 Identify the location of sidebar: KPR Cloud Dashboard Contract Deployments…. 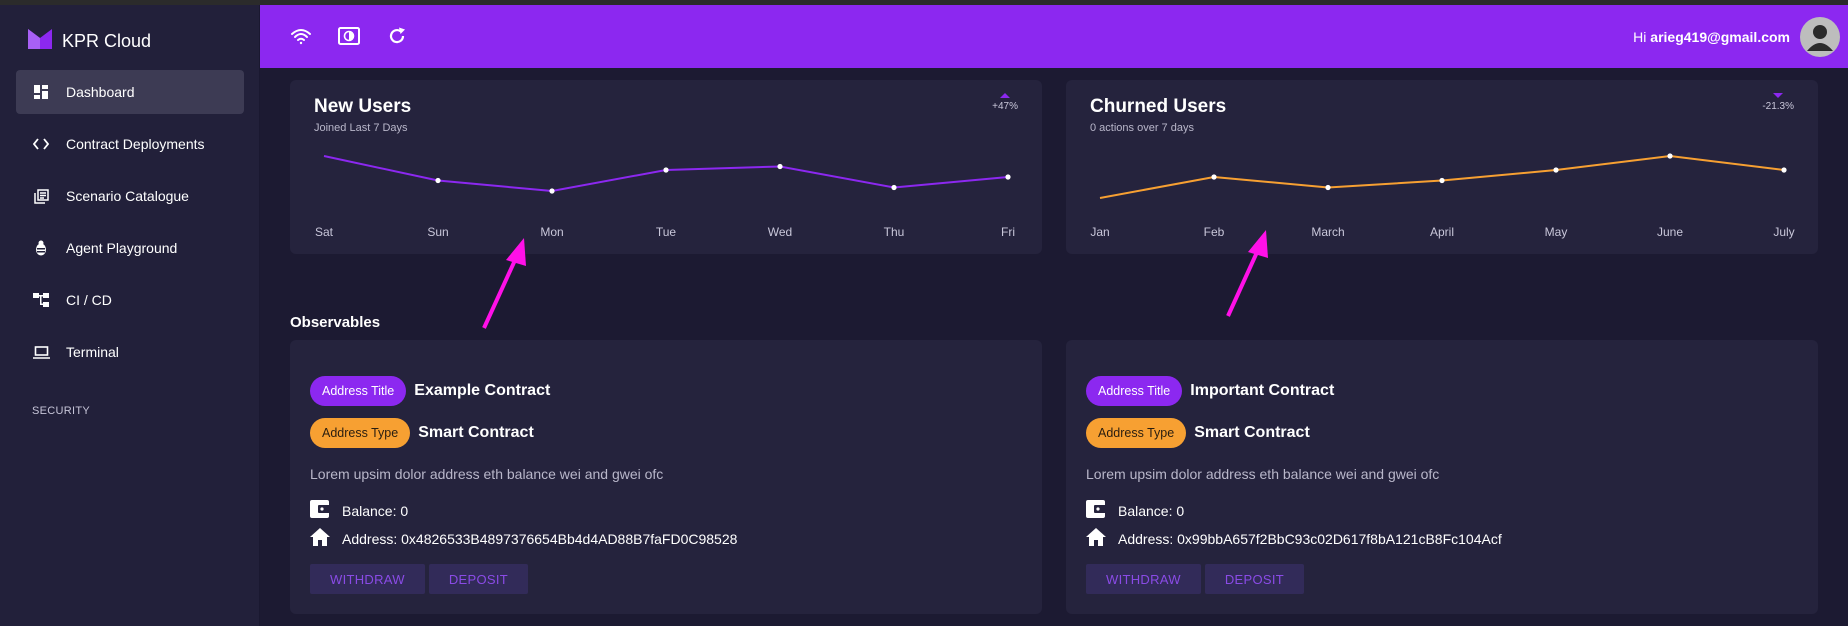
(130, 315).